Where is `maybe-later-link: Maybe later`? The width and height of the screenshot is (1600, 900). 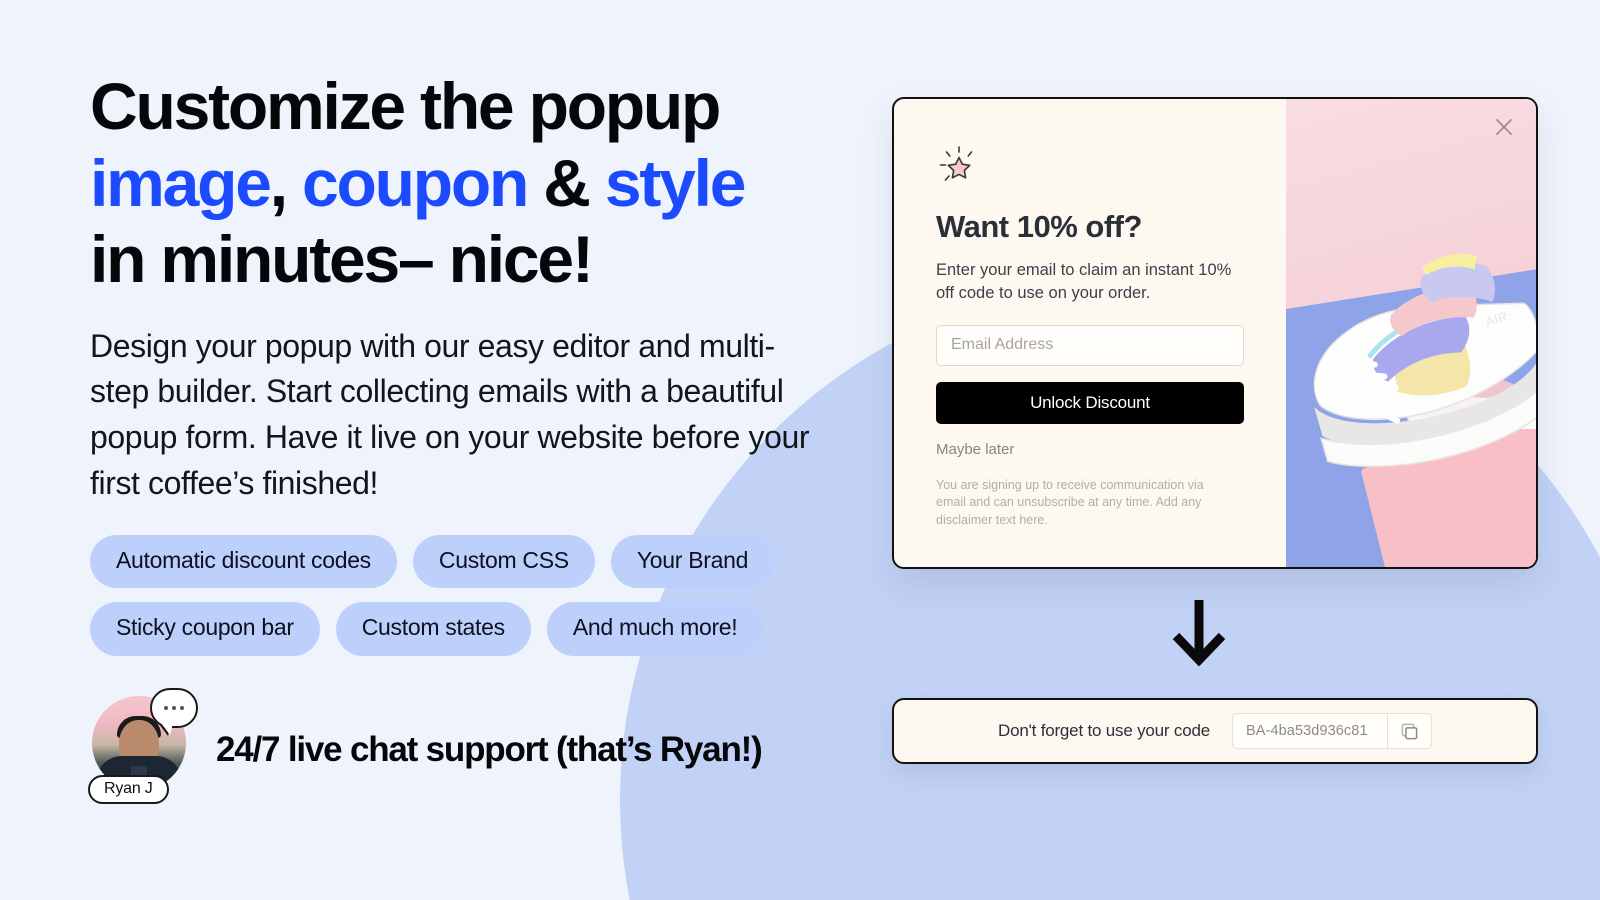 maybe-later-link: Maybe later is located at coordinates (1091, 449).